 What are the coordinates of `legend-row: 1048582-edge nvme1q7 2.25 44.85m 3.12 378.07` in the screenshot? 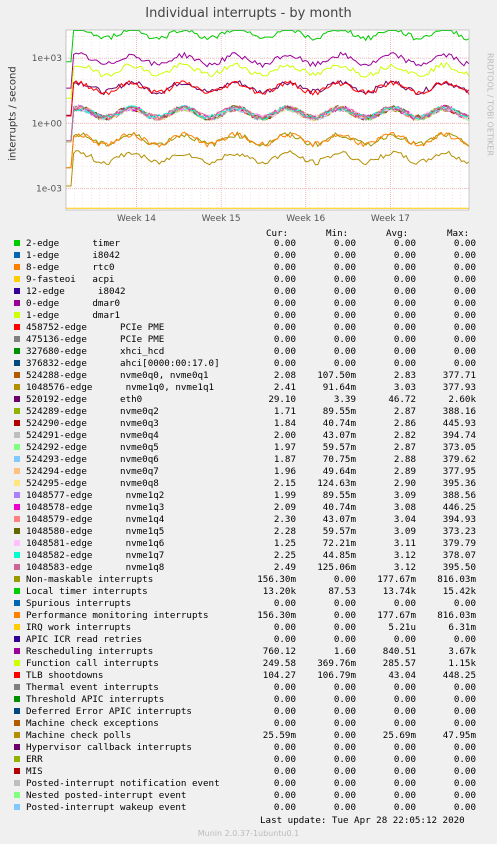 It's located at (248, 556).